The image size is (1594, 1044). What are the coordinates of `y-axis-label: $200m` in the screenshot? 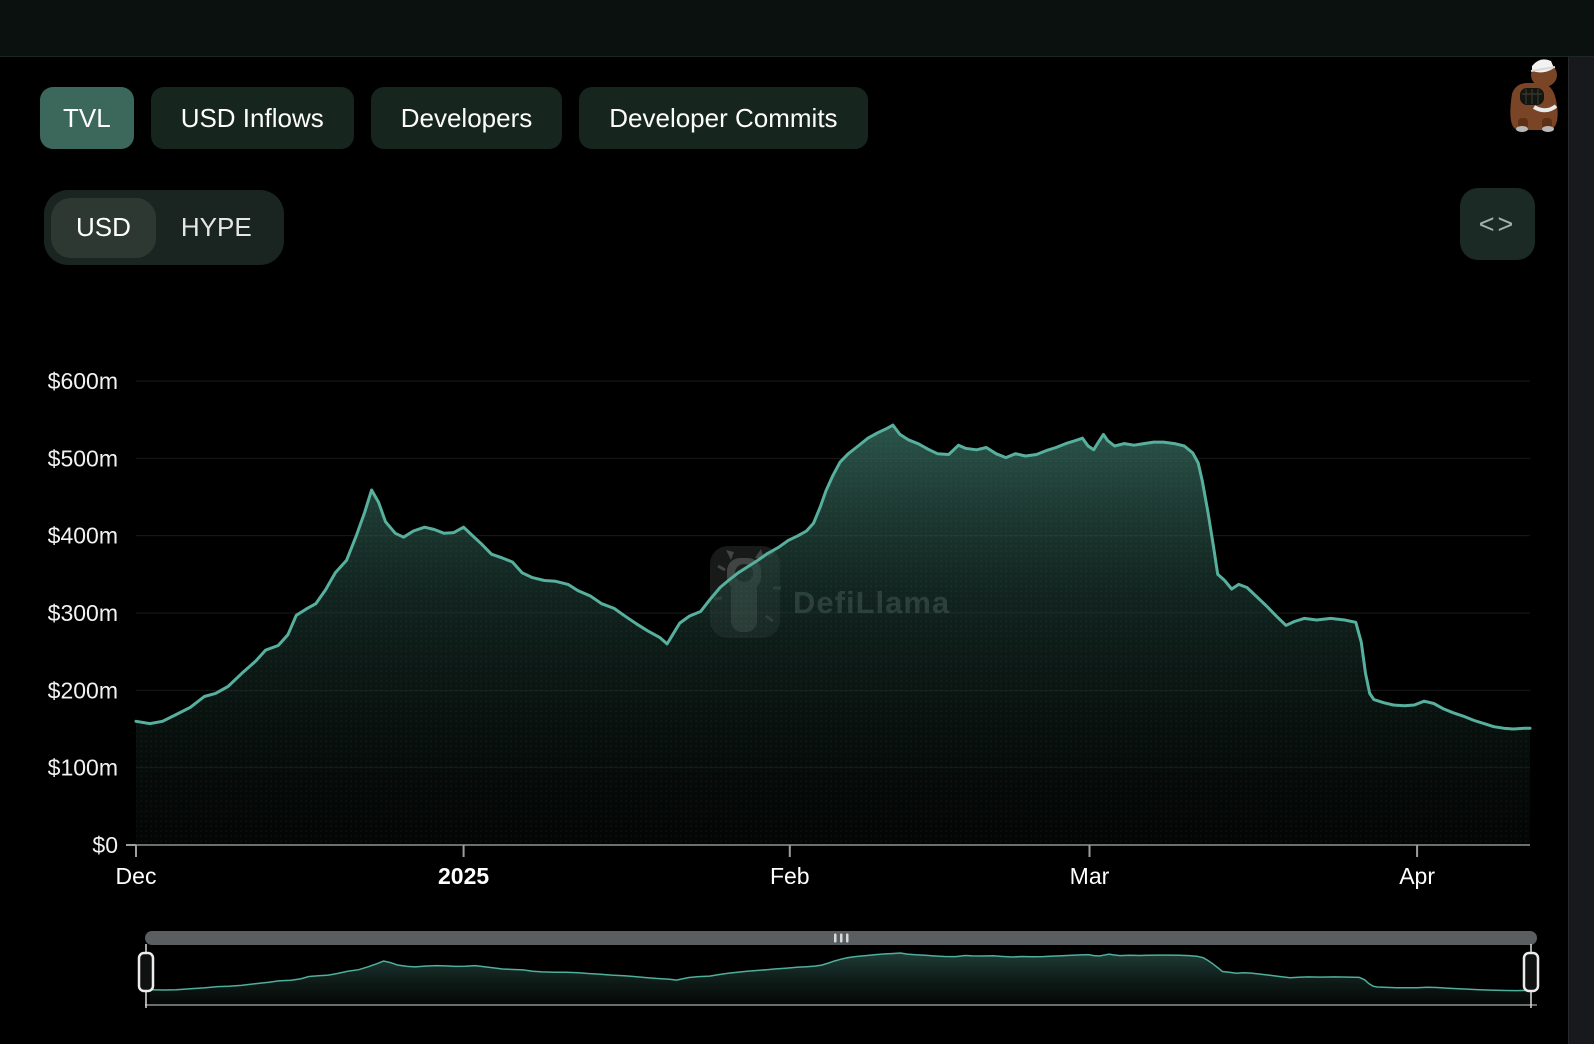 It's located at (83, 690).